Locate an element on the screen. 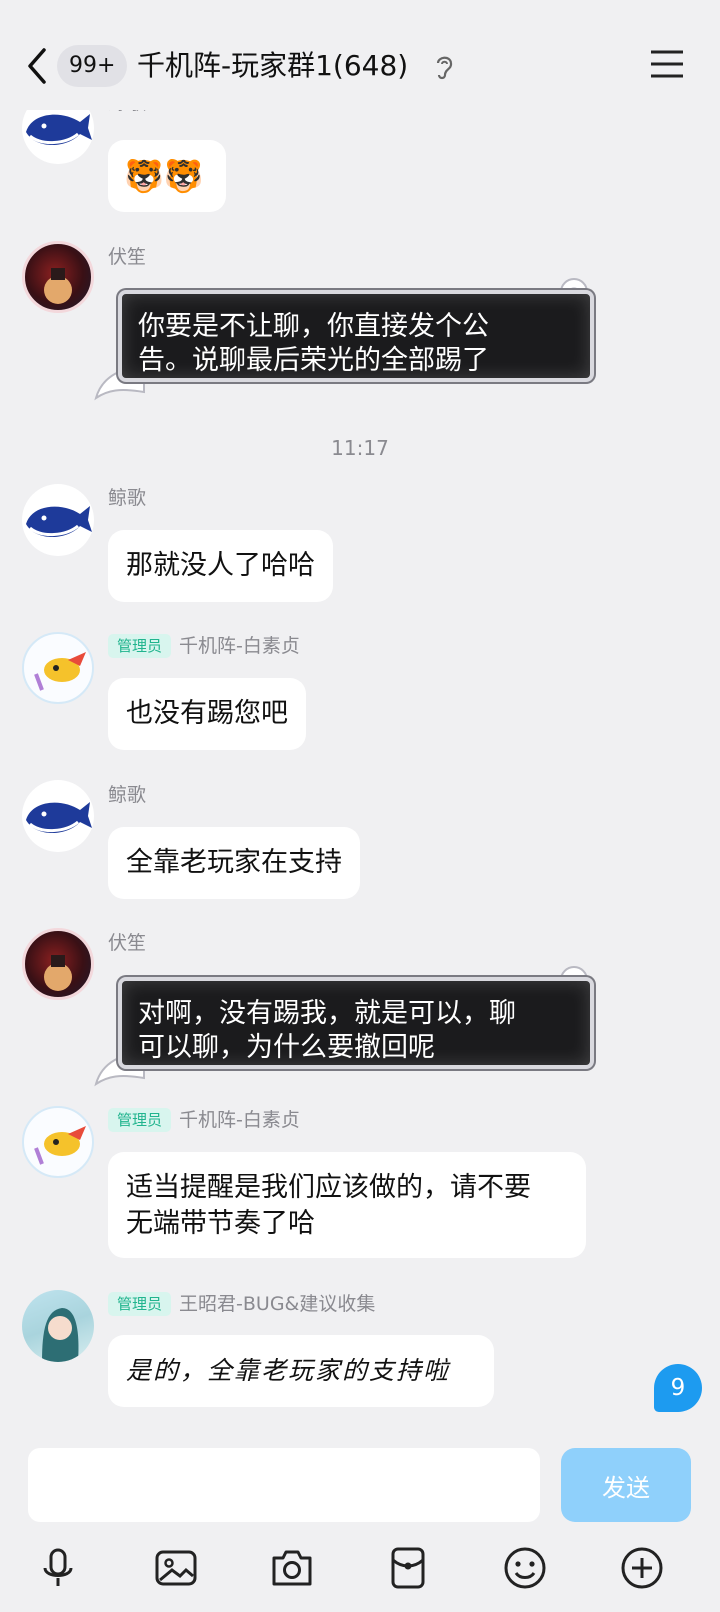  message-text: 那就没人了哈哈 is located at coordinates (220, 565).